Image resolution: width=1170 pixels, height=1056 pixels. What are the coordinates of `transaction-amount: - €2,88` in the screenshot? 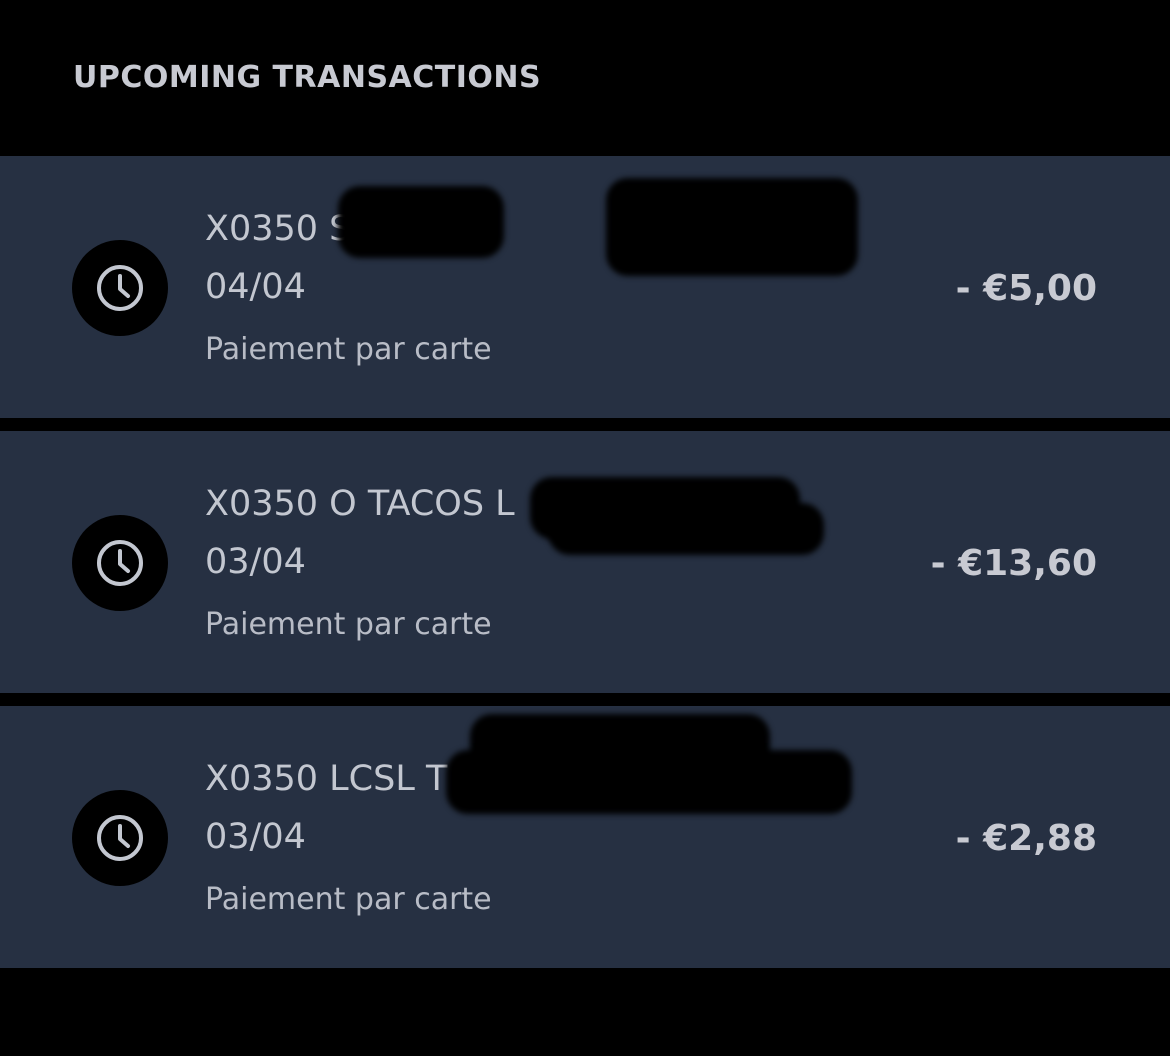 It's located at (1026, 838).